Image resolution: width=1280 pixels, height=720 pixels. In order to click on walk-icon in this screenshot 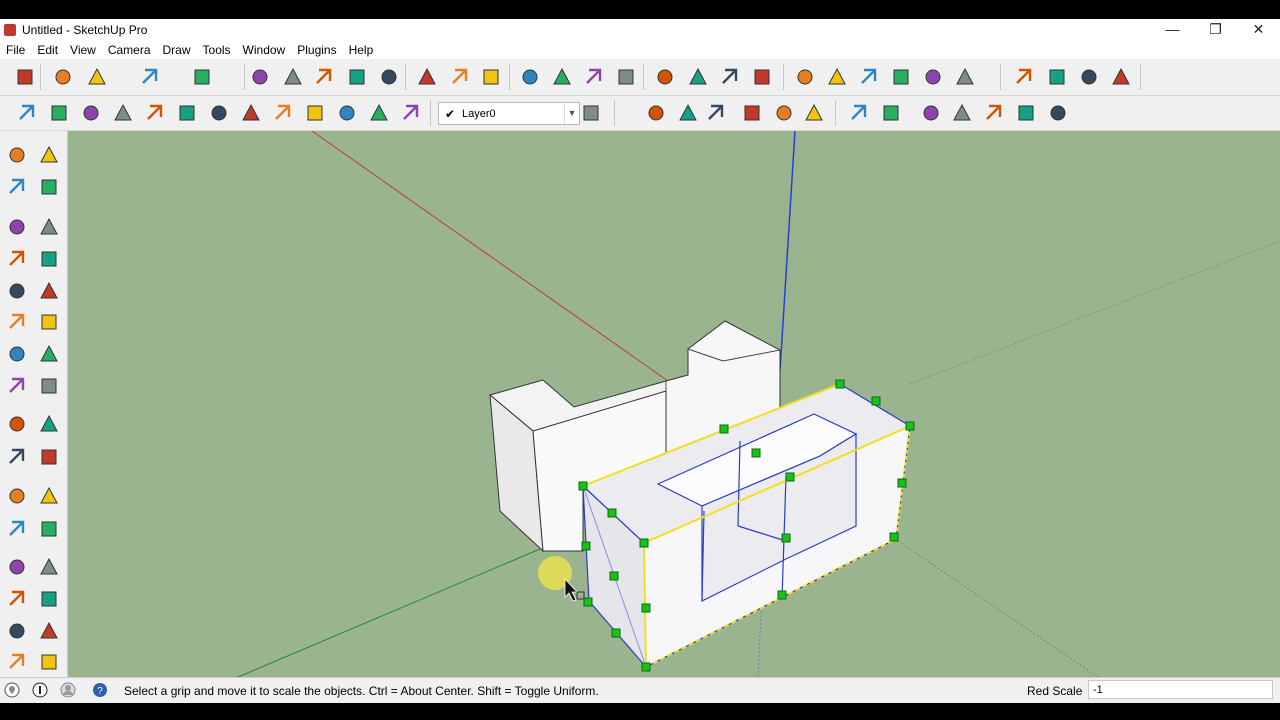, I will do `click(17, 662)`.